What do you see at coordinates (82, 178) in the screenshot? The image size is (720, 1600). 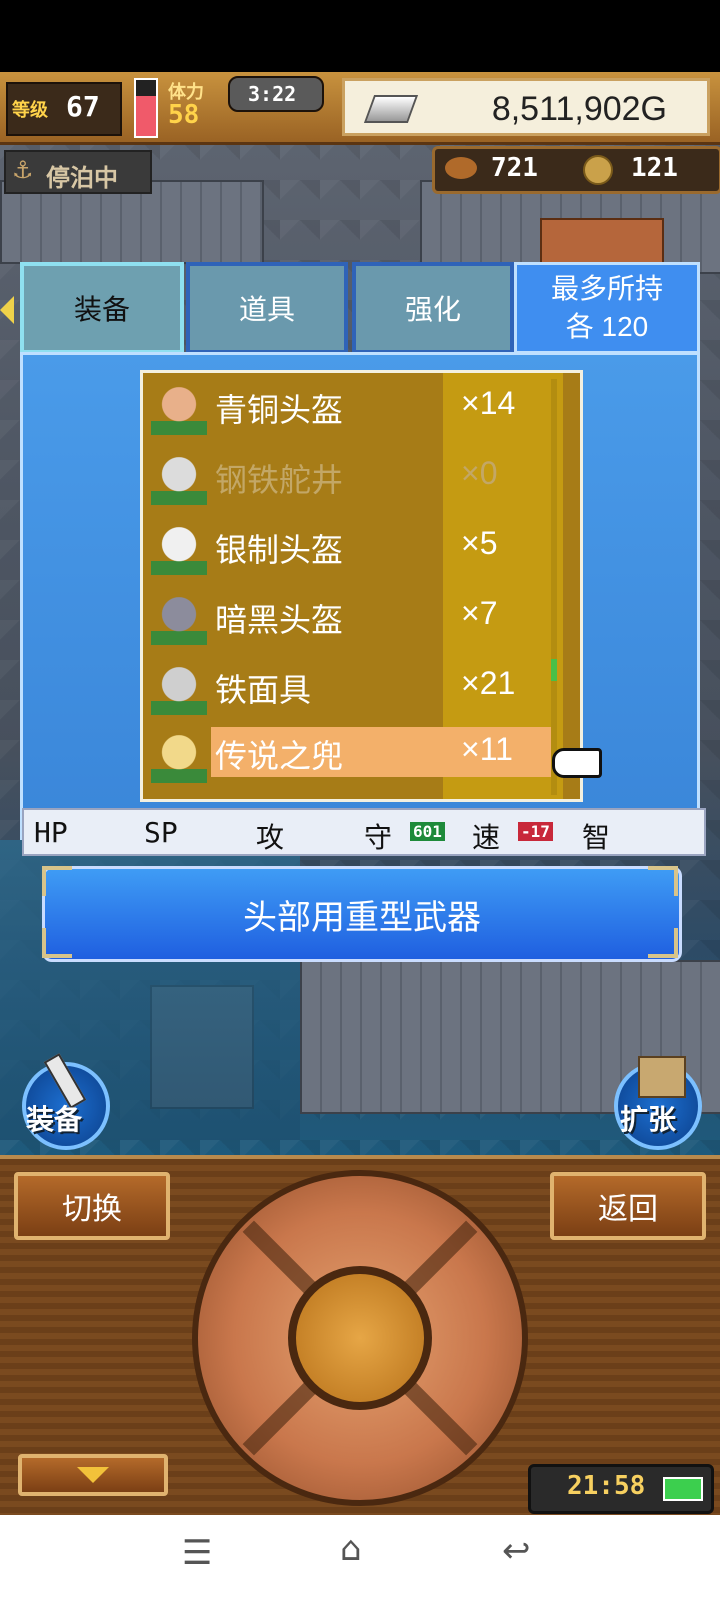 I see `status-text: 停泊中` at bounding box center [82, 178].